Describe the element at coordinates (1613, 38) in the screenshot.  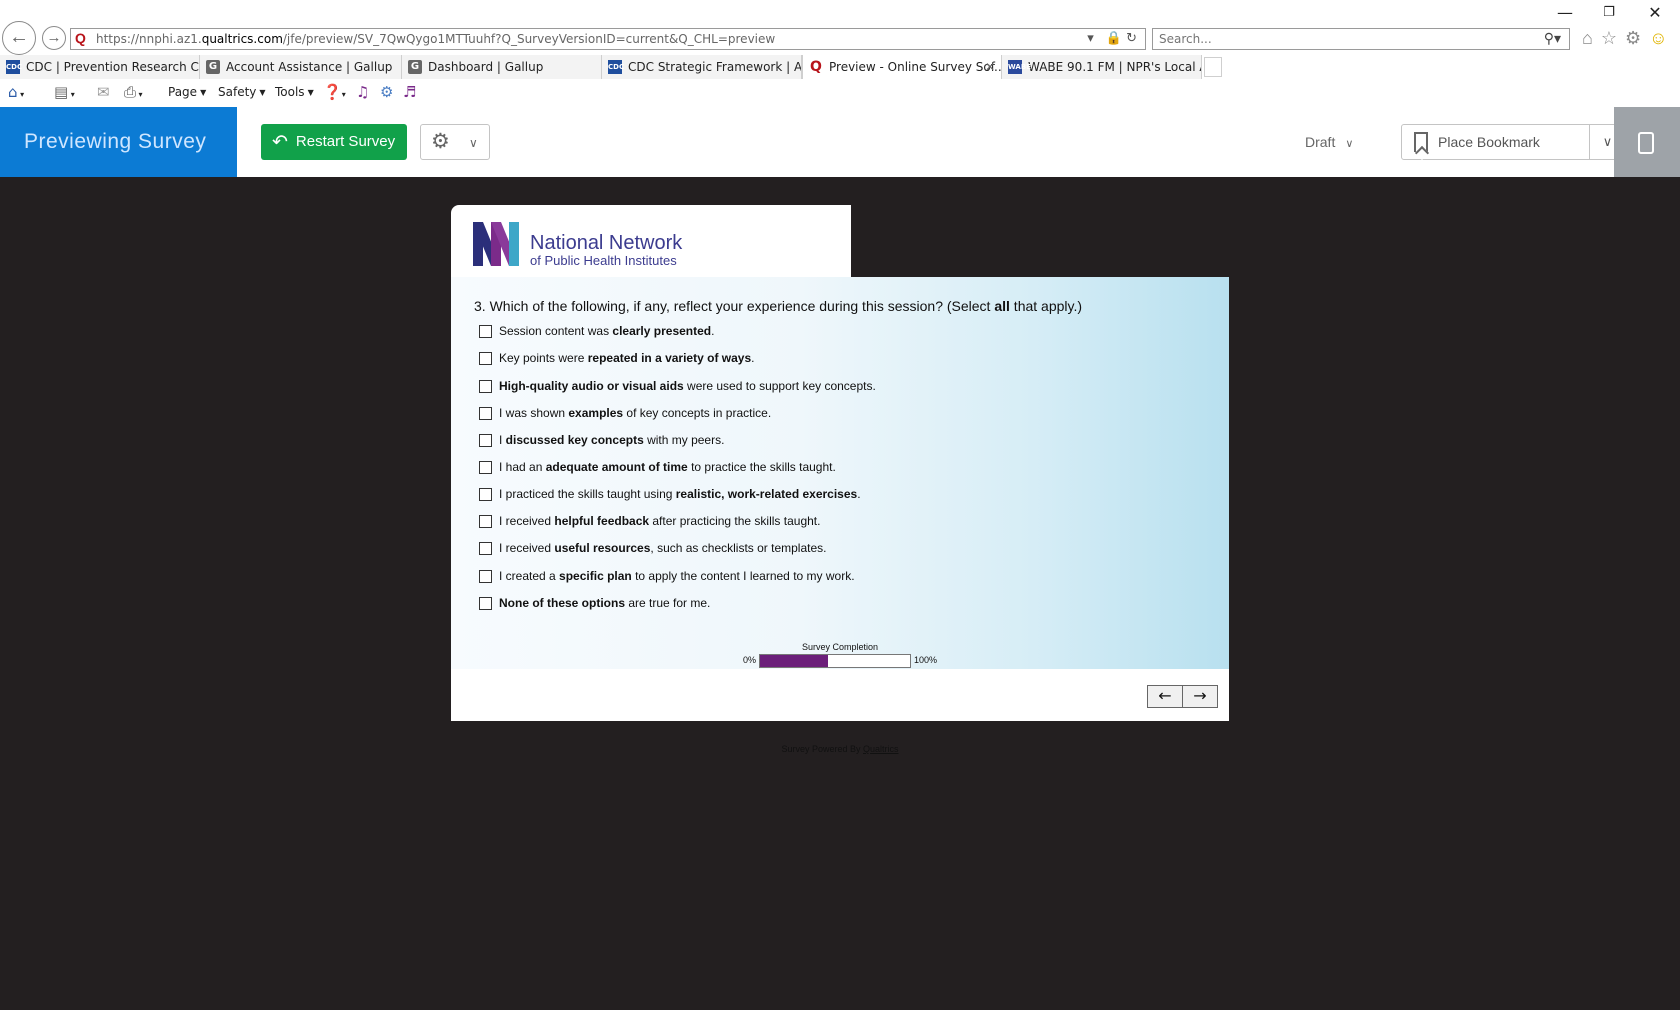
I see `favorites-star-icon: ☆` at that location.